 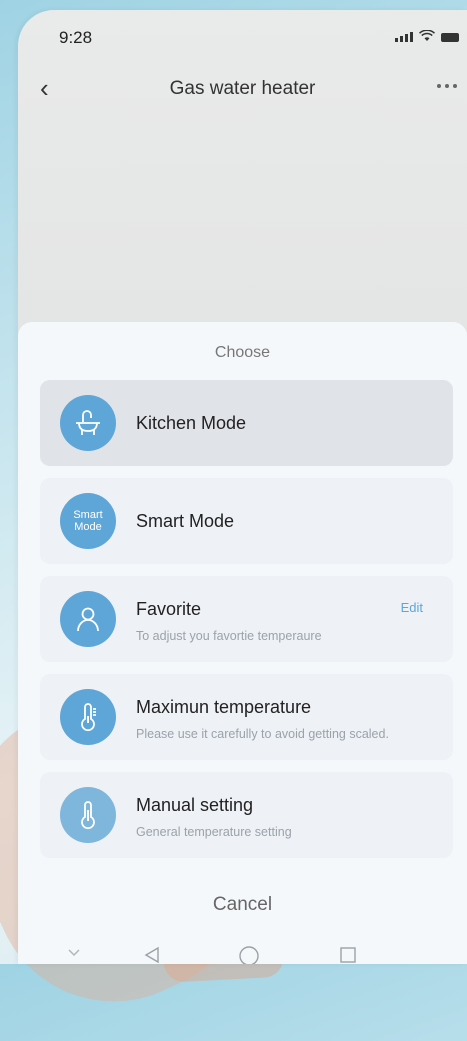 What do you see at coordinates (242, 88) in the screenshot?
I see `page-title: Gas water heater` at bounding box center [242, 88].